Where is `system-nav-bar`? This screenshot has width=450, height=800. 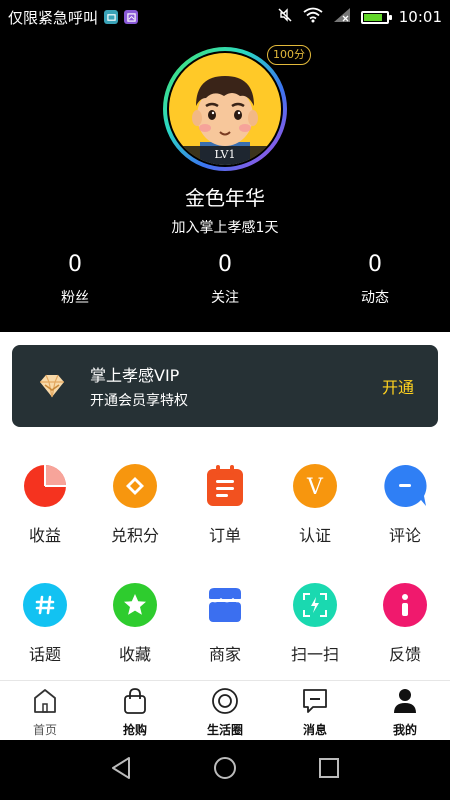
system-nav-bar is located at coordinates (225, 770).